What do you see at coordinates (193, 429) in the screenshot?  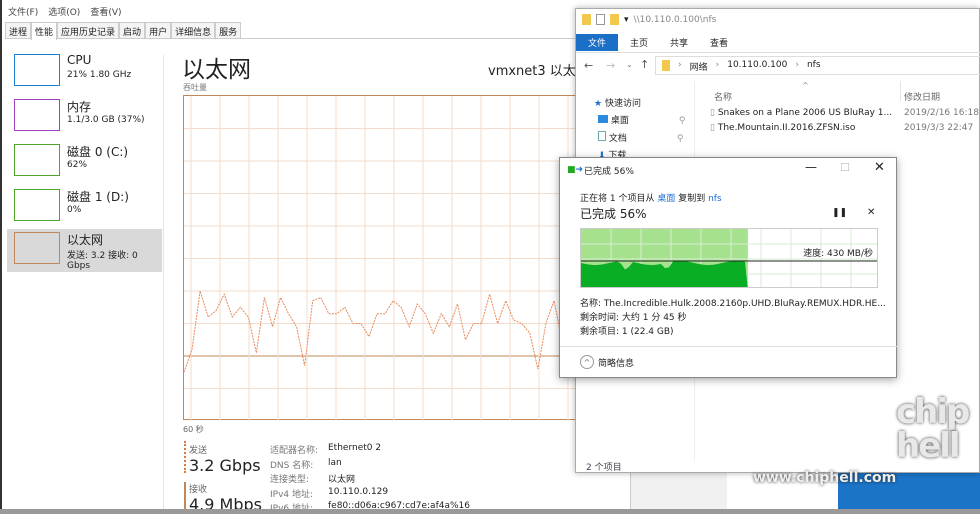 I see `time-label: 60 秒` at bounding box center [193, 429].